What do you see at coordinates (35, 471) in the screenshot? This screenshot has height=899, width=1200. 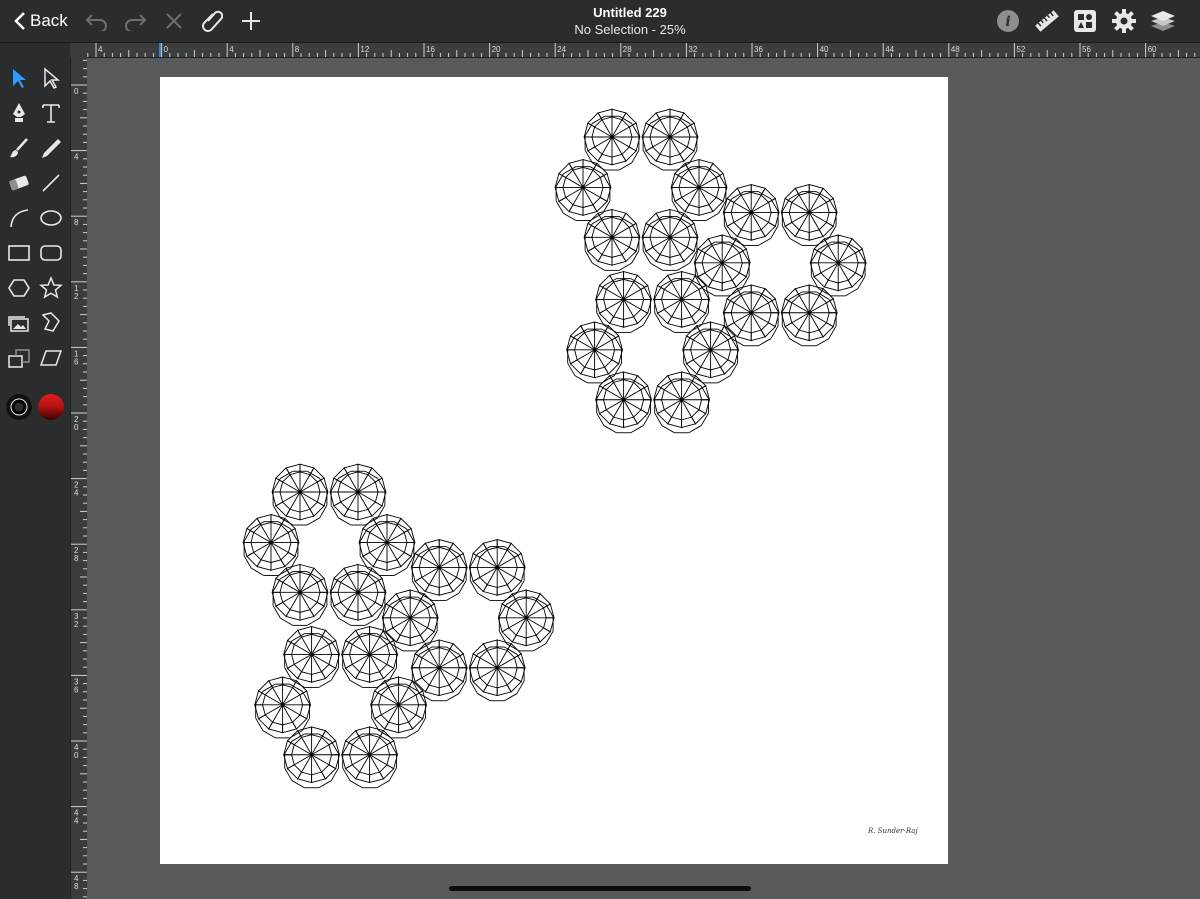 I see `tool-sidebar` at bounding box center [35, 471].